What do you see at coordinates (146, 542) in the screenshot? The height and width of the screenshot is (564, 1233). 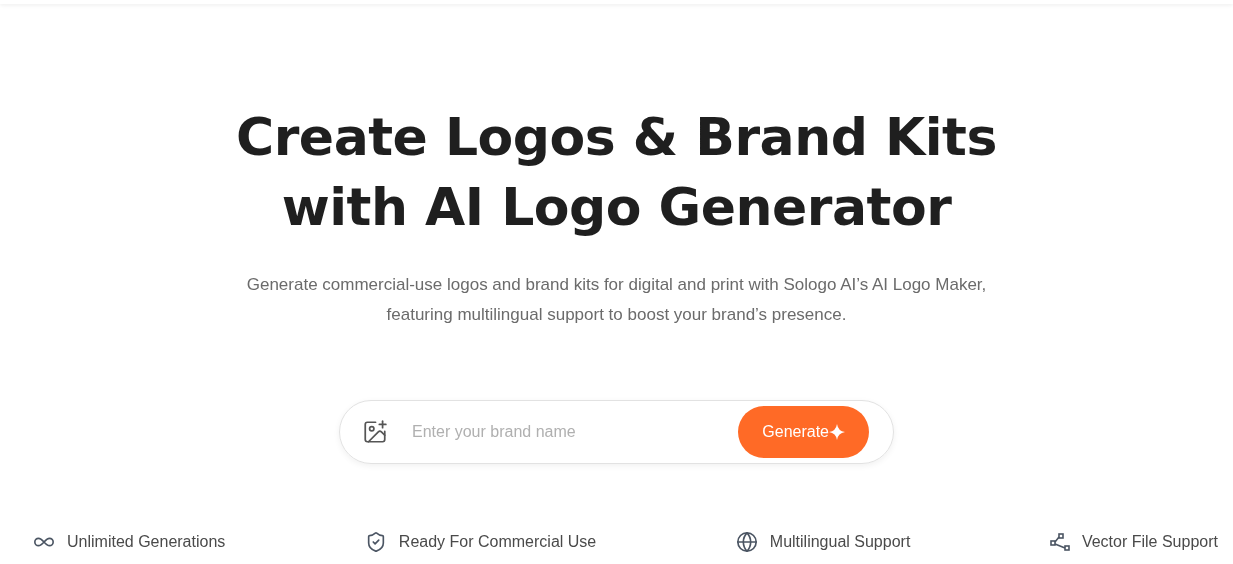 I see `feature-label: Unlimited Generations` at bounding box center [146, 542].